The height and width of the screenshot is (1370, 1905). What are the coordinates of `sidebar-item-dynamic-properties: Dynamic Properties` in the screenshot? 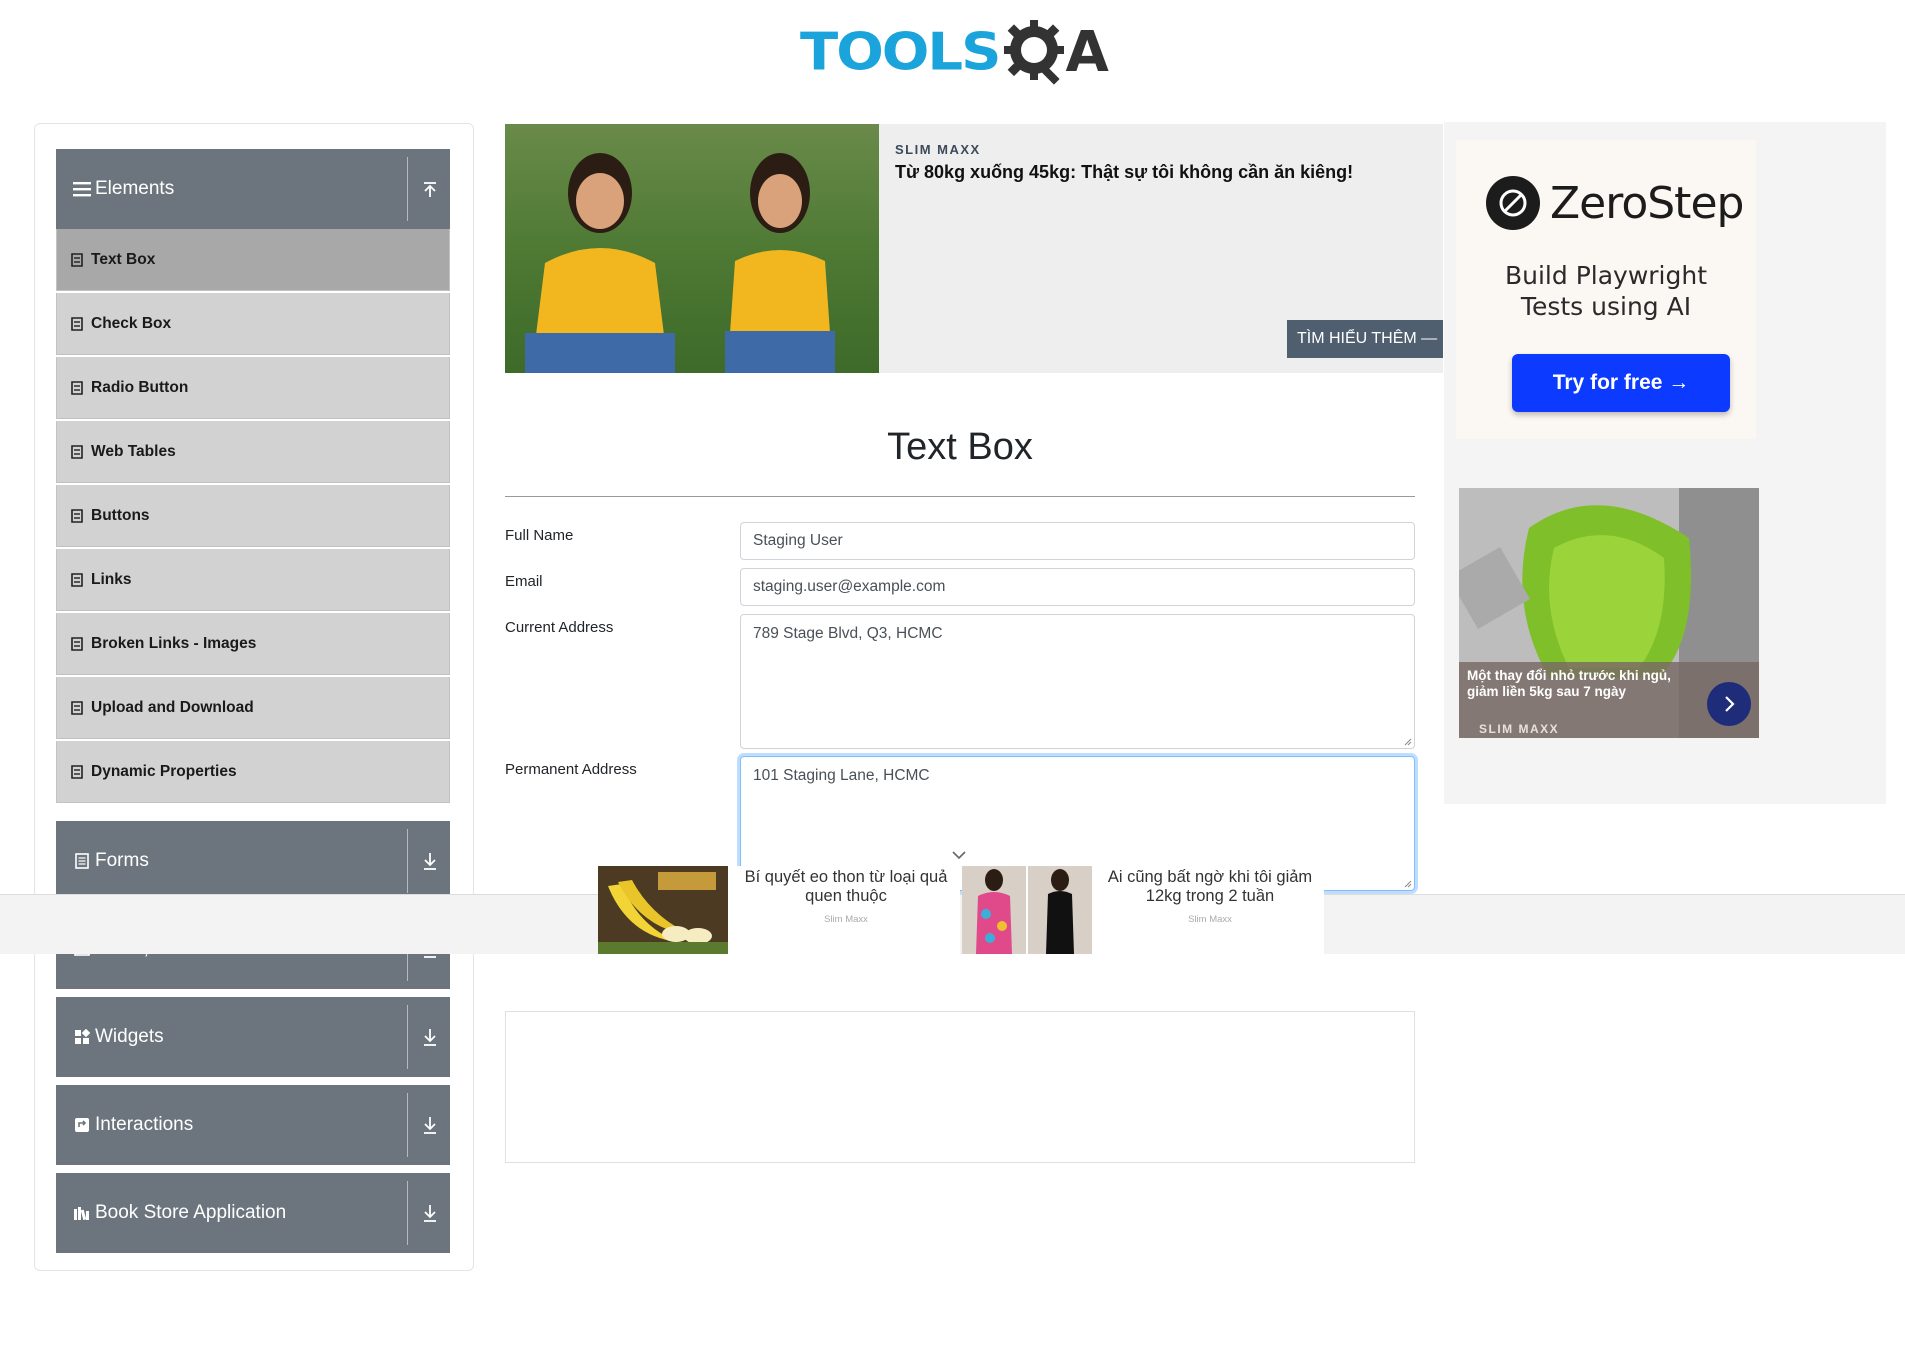 It's located at (253, 772).